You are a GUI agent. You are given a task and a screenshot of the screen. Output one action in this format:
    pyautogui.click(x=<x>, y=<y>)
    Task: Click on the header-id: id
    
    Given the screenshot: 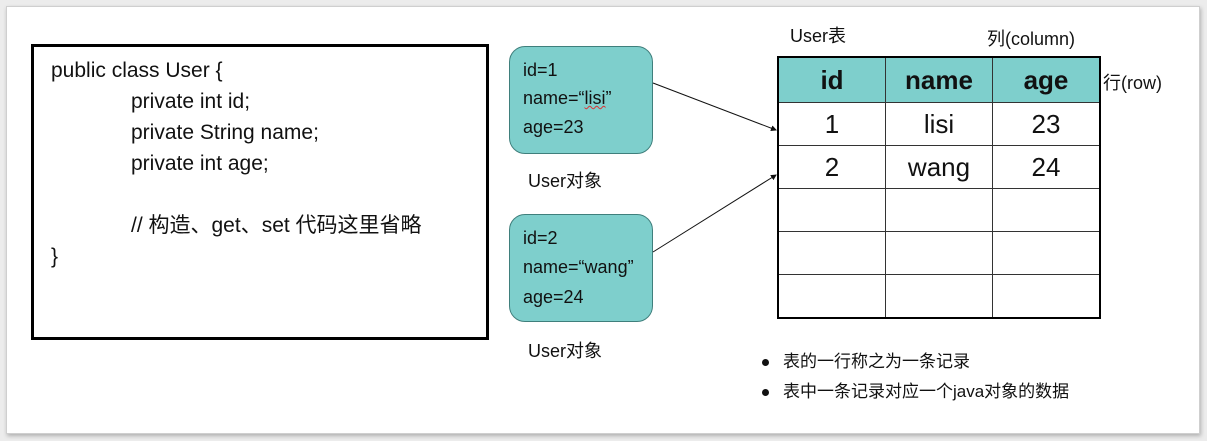 What is the action you would take?
    pyautogui.click(x=831, y=79)
    